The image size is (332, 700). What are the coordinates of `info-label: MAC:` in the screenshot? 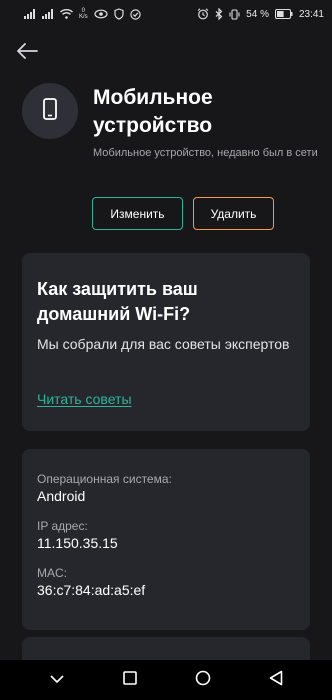 It's located at (52, 573).